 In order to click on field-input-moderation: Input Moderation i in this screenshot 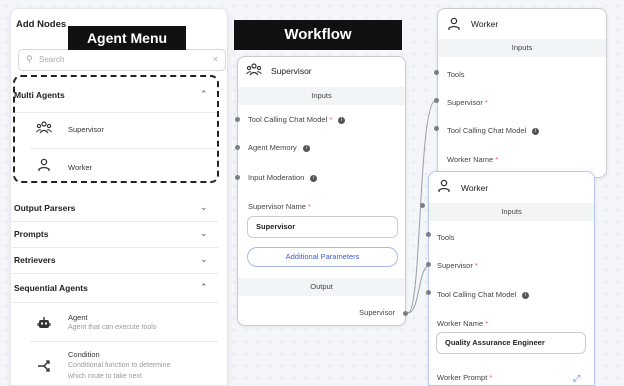, I will do `click(283, 177)`.